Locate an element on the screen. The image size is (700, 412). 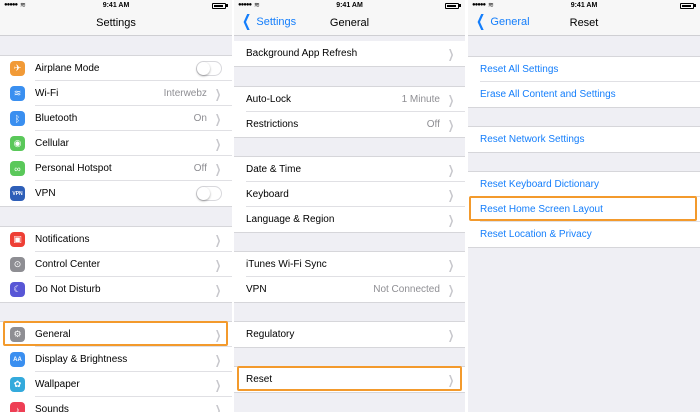
item-value: Interwebz is located at coordinates (185, 93).